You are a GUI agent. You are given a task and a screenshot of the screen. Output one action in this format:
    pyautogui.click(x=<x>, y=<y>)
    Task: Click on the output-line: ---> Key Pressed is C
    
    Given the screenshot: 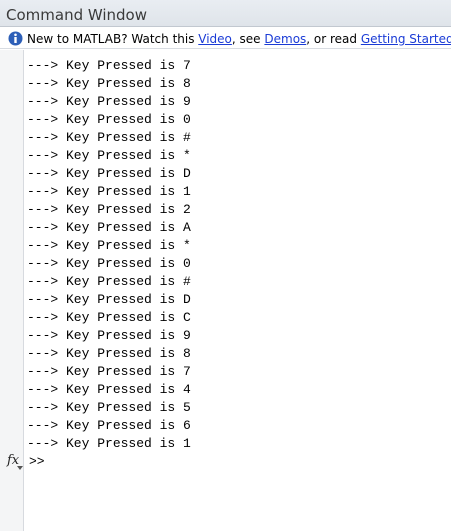 What is the action you would take?
    pyautogui.click(x=109, y=317)
    